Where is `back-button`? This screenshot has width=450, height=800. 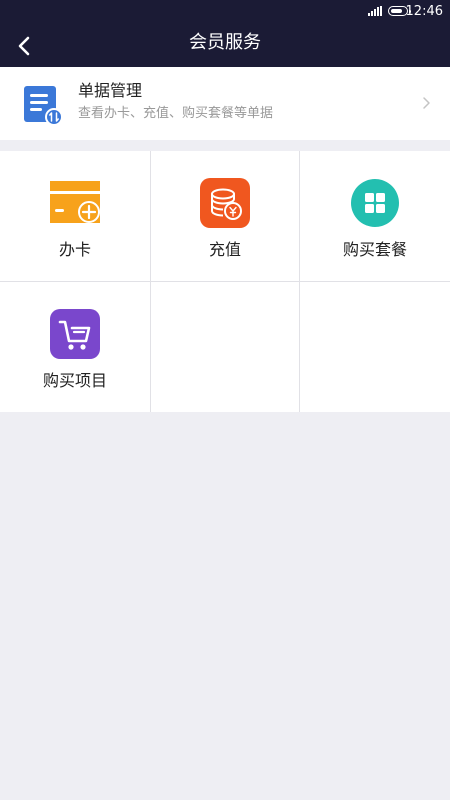 back-button is located at coordinates (24, 45).